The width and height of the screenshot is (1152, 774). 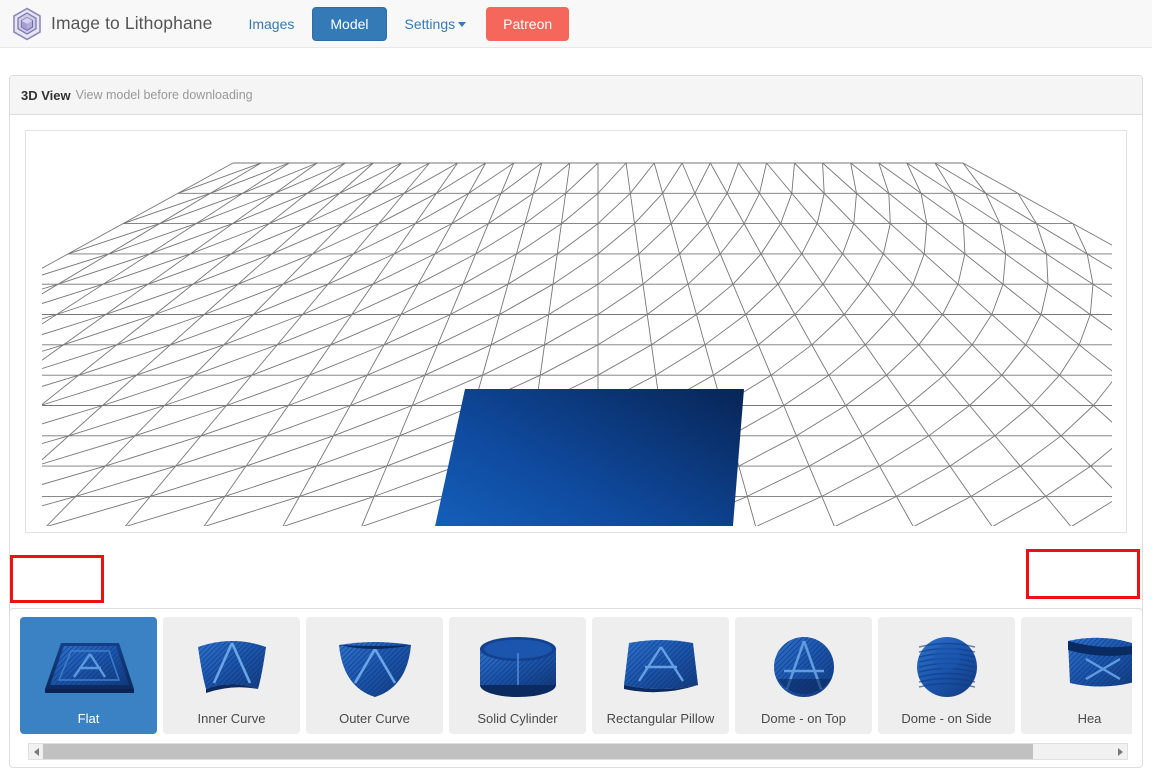 I want to click on thumbnail-label: Rectangular Pillow, so click(x=660, y=718).